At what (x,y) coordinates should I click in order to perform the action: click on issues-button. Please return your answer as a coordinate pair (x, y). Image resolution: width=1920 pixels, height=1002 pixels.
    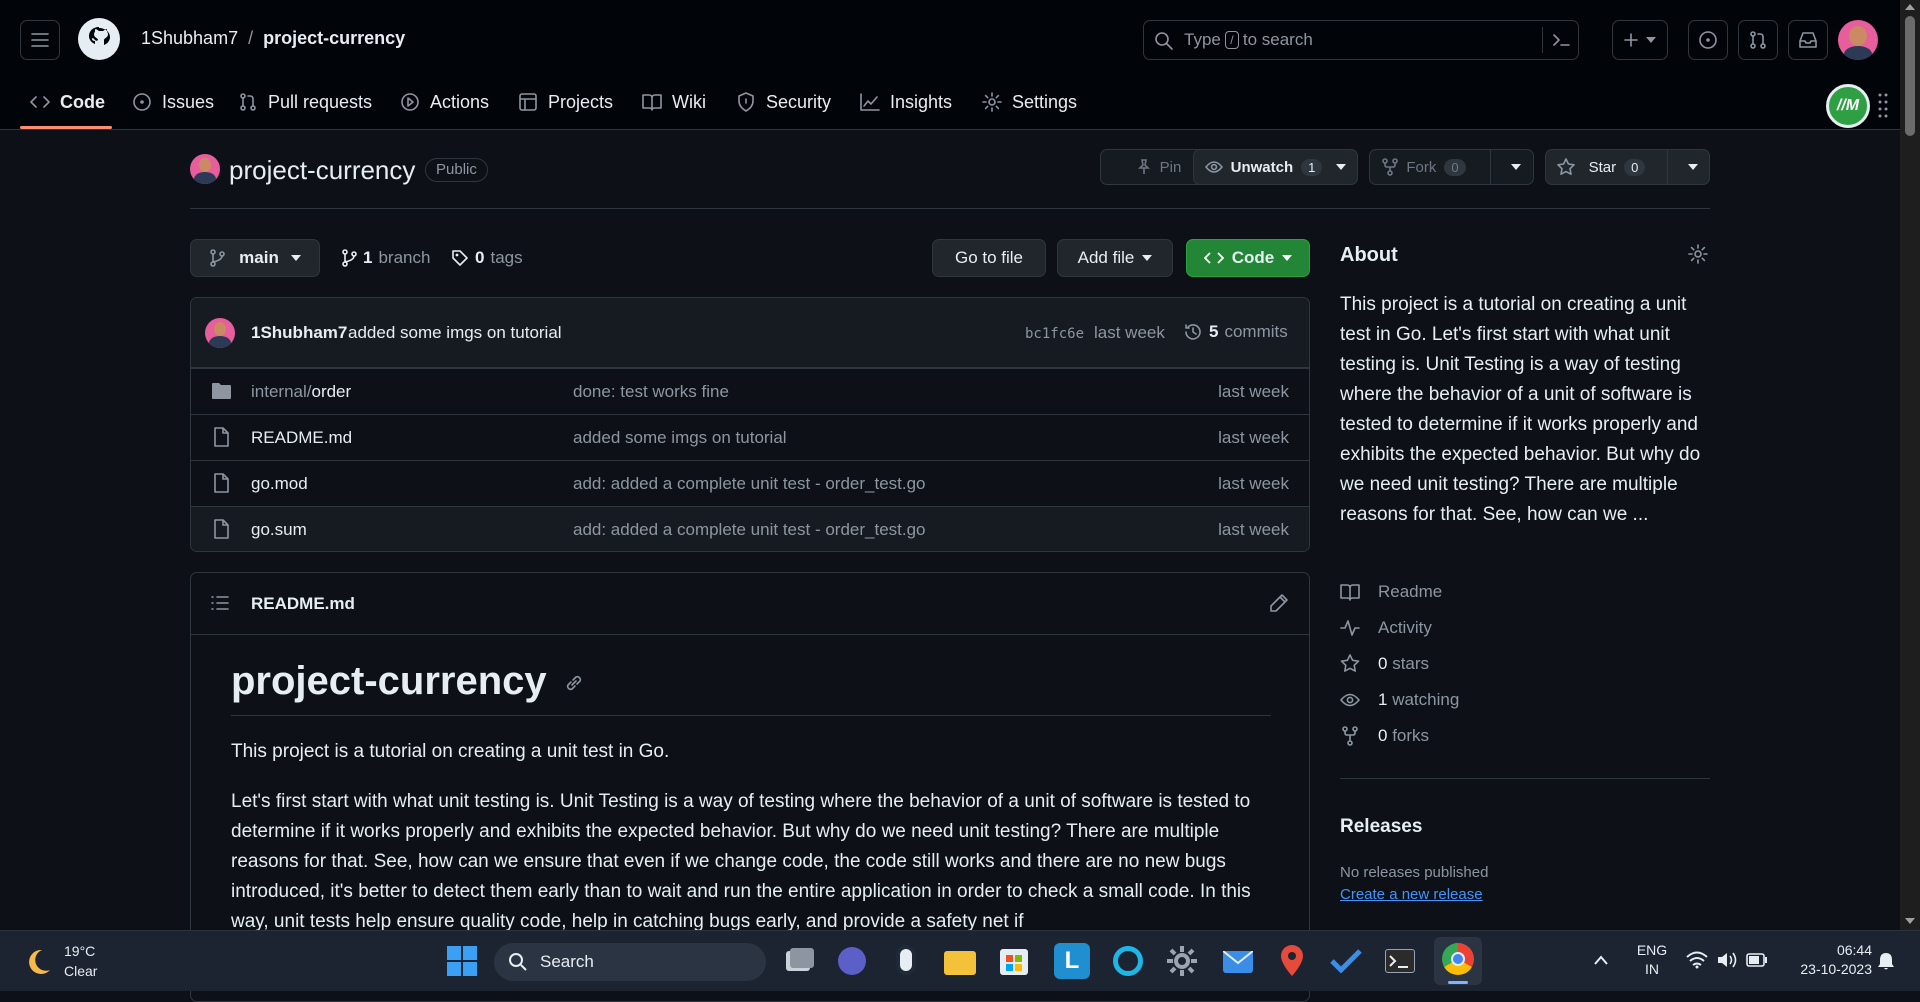
    Looking at the image, I should click on (1708, 40).